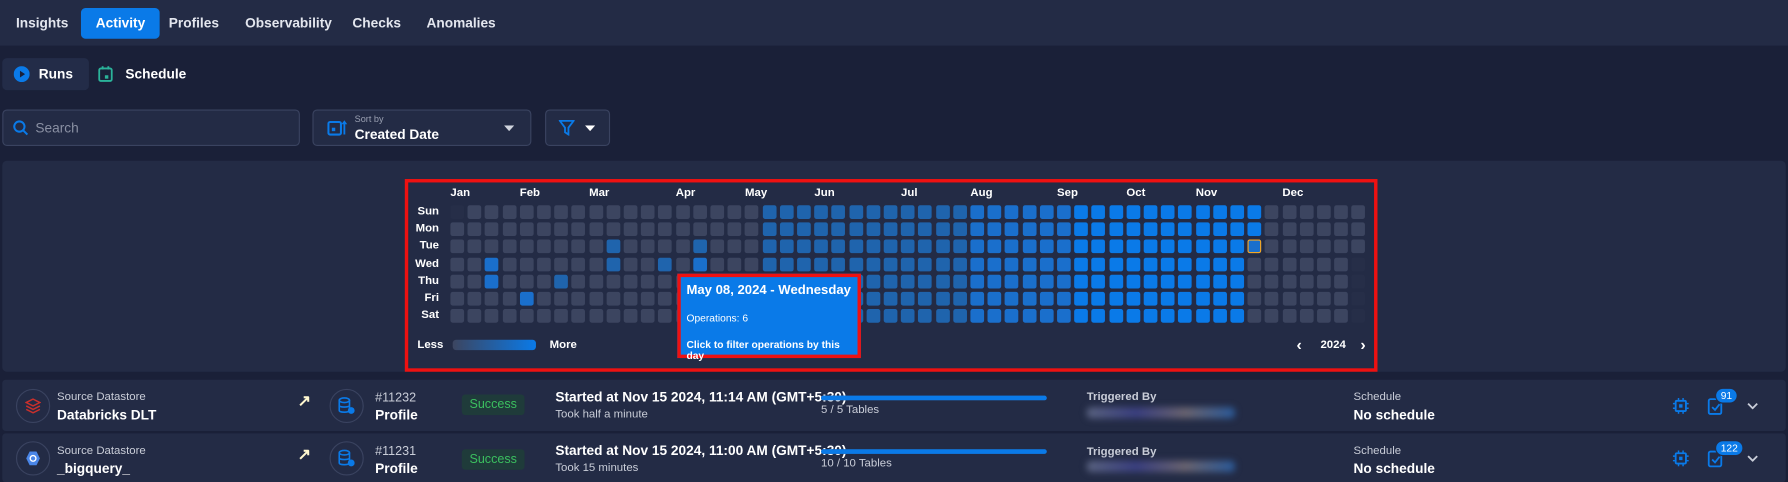 This screenshot has height=482, width=1788. Describe the element at coordinates (1752, 458) in the screenshot. I see `chevron-down-icon` at that location.